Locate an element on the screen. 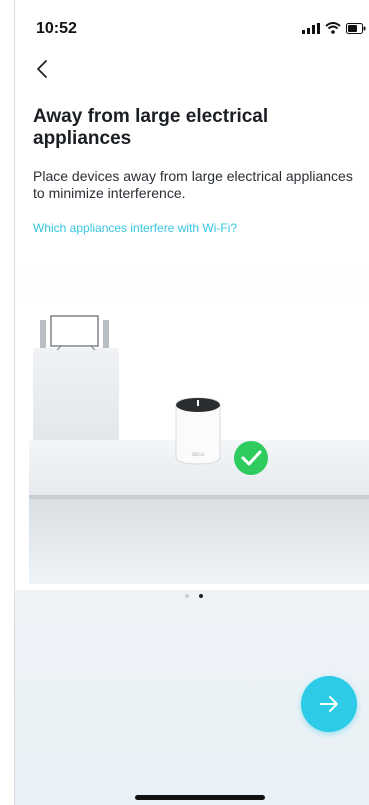 Image resolution: width=369 pixels, height=805 pixels. cellular-signal-icon is located at coordinates (311, 28).